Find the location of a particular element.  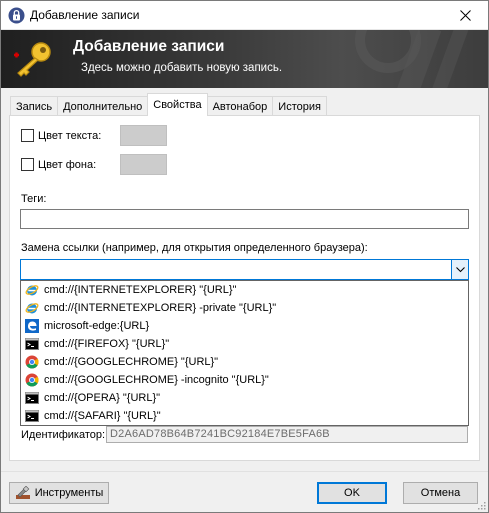

chevron-down-icon is located at coordinates (460, 269).